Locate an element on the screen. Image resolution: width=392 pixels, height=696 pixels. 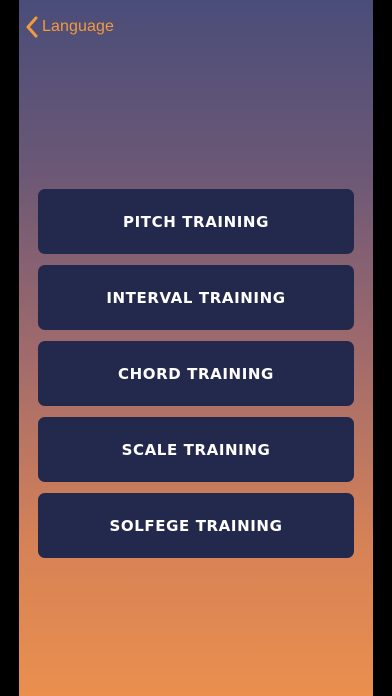
scale-training-button: SCALE TRAINING is located at coordinates (196, 449).